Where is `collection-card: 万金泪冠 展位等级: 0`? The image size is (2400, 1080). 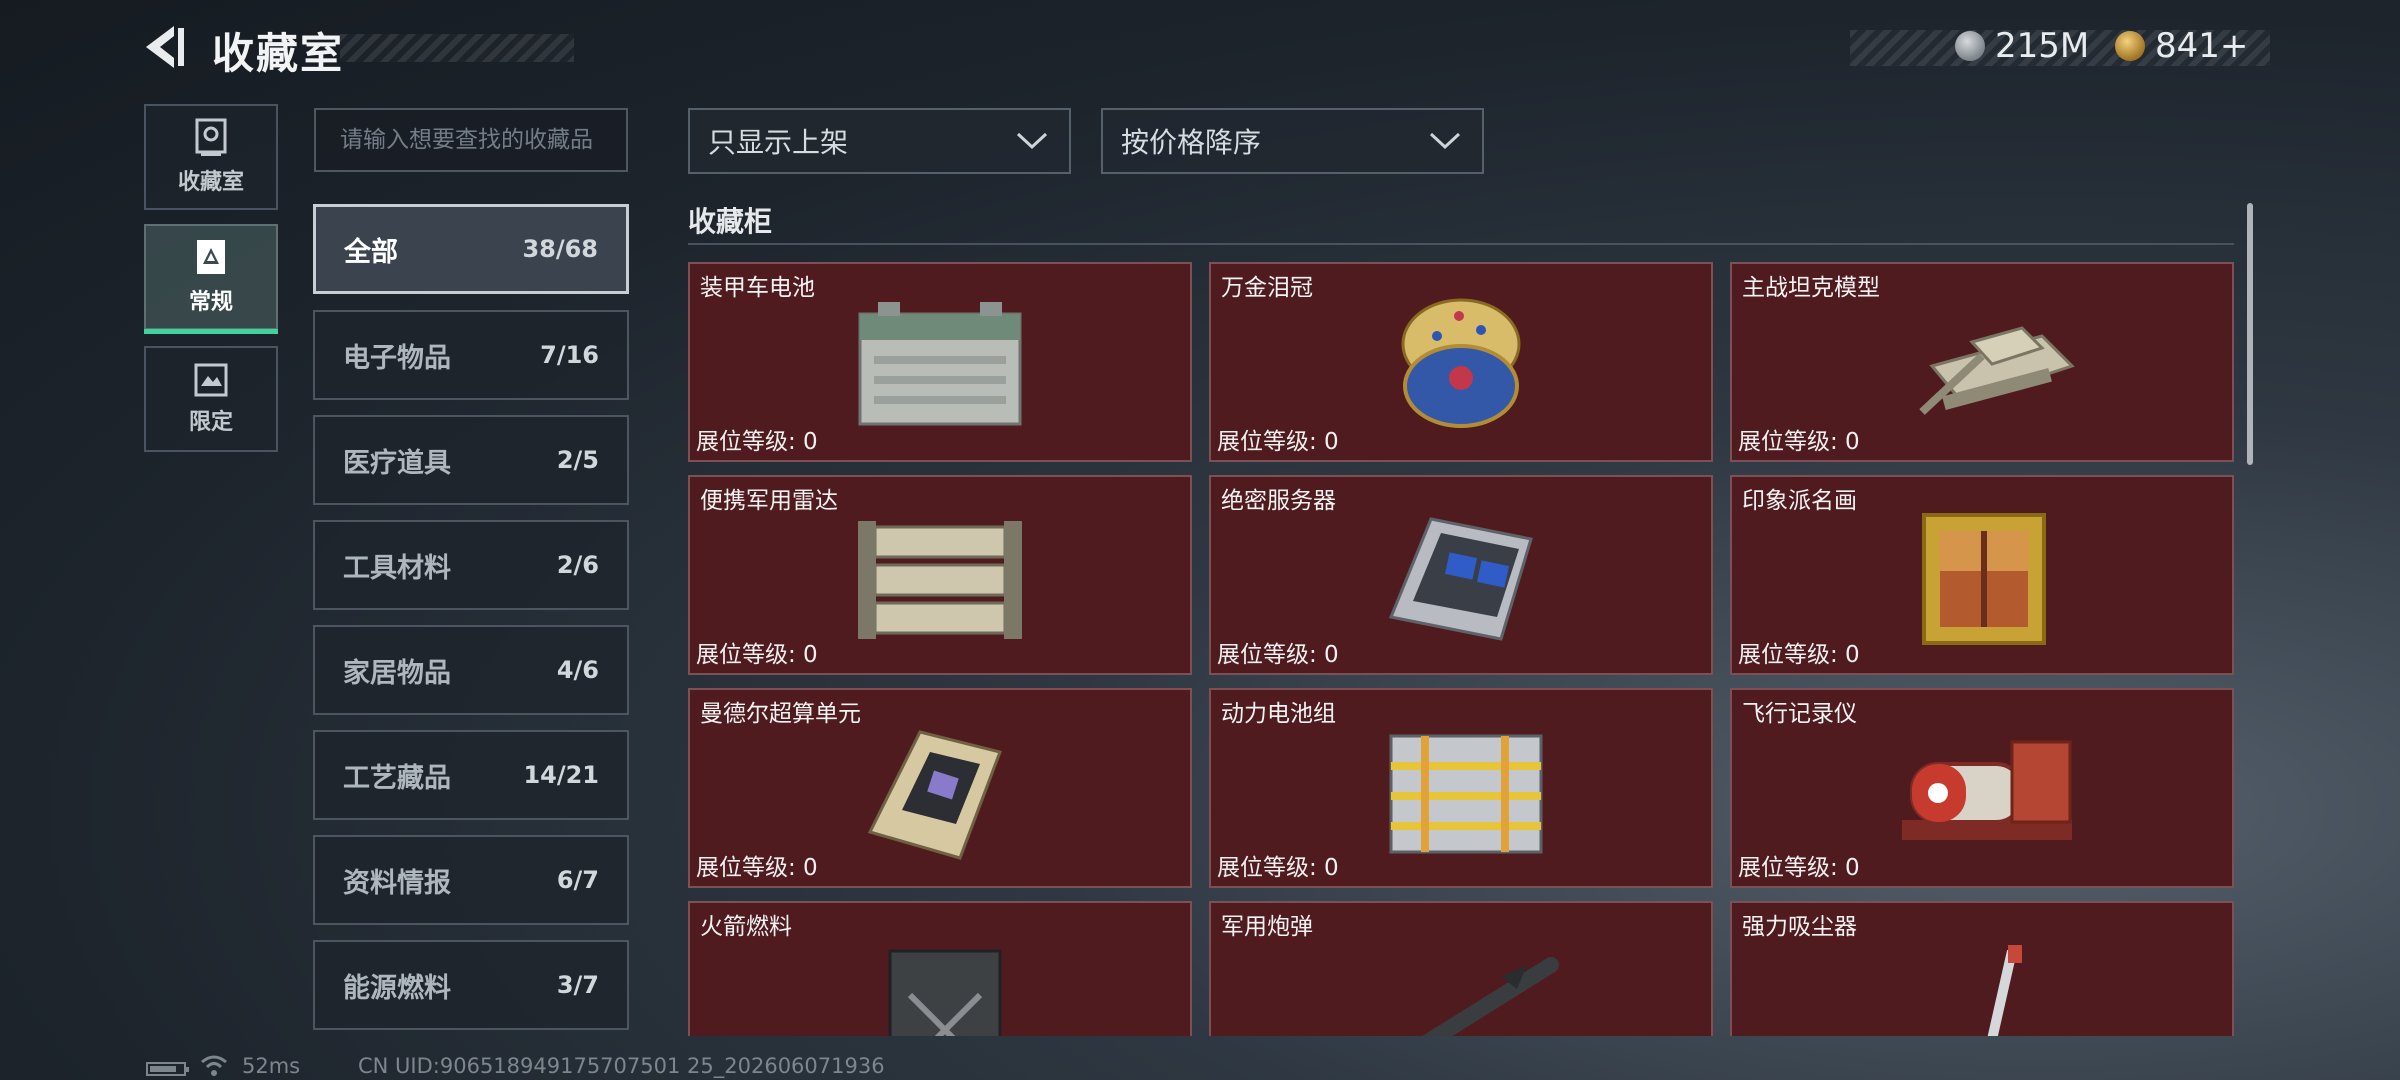 collection-card: 万金泪冠 展位等级: 0 is located at coordinates (1461, 362).